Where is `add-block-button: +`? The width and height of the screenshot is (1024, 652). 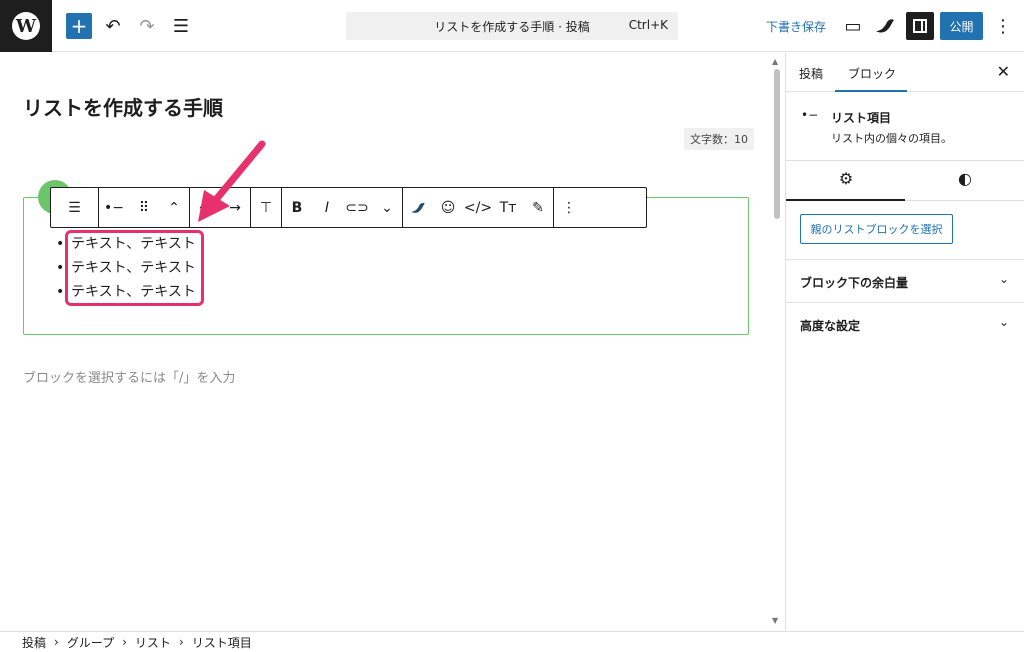
add-block-button: + is located at coordinates (79, 26).